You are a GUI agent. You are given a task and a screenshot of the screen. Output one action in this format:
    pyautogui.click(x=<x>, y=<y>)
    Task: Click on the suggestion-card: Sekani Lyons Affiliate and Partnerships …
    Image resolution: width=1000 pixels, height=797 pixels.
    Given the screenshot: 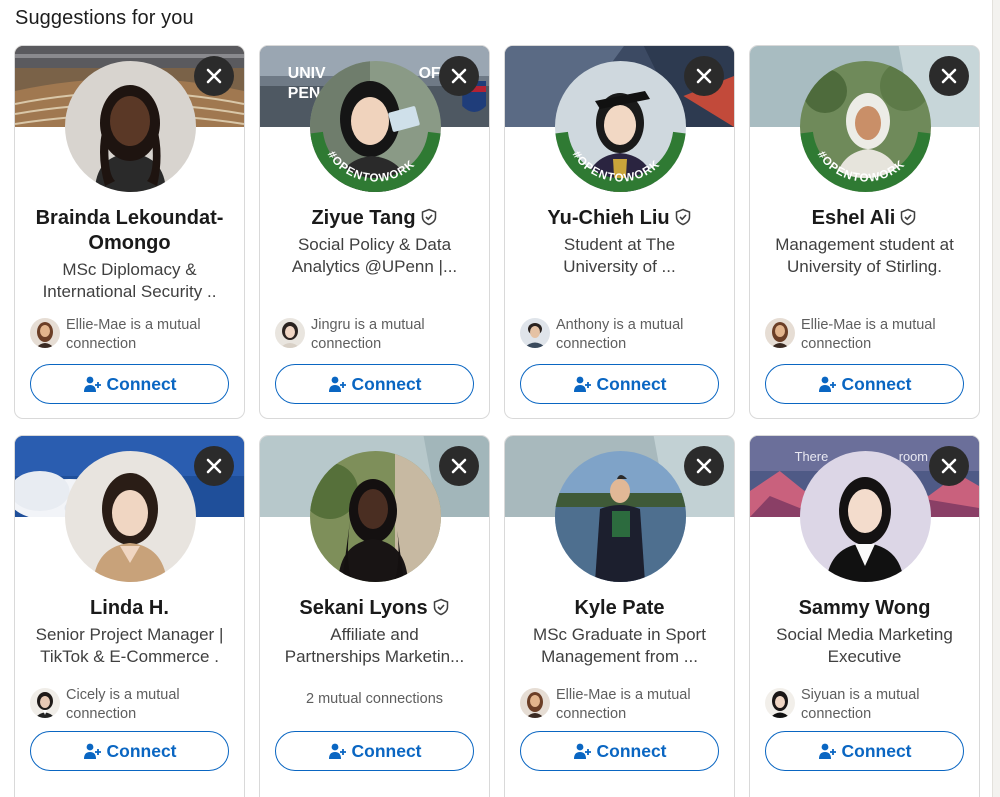 What is the action you would take?
    pyautogui.click(x=374, y=616)
    